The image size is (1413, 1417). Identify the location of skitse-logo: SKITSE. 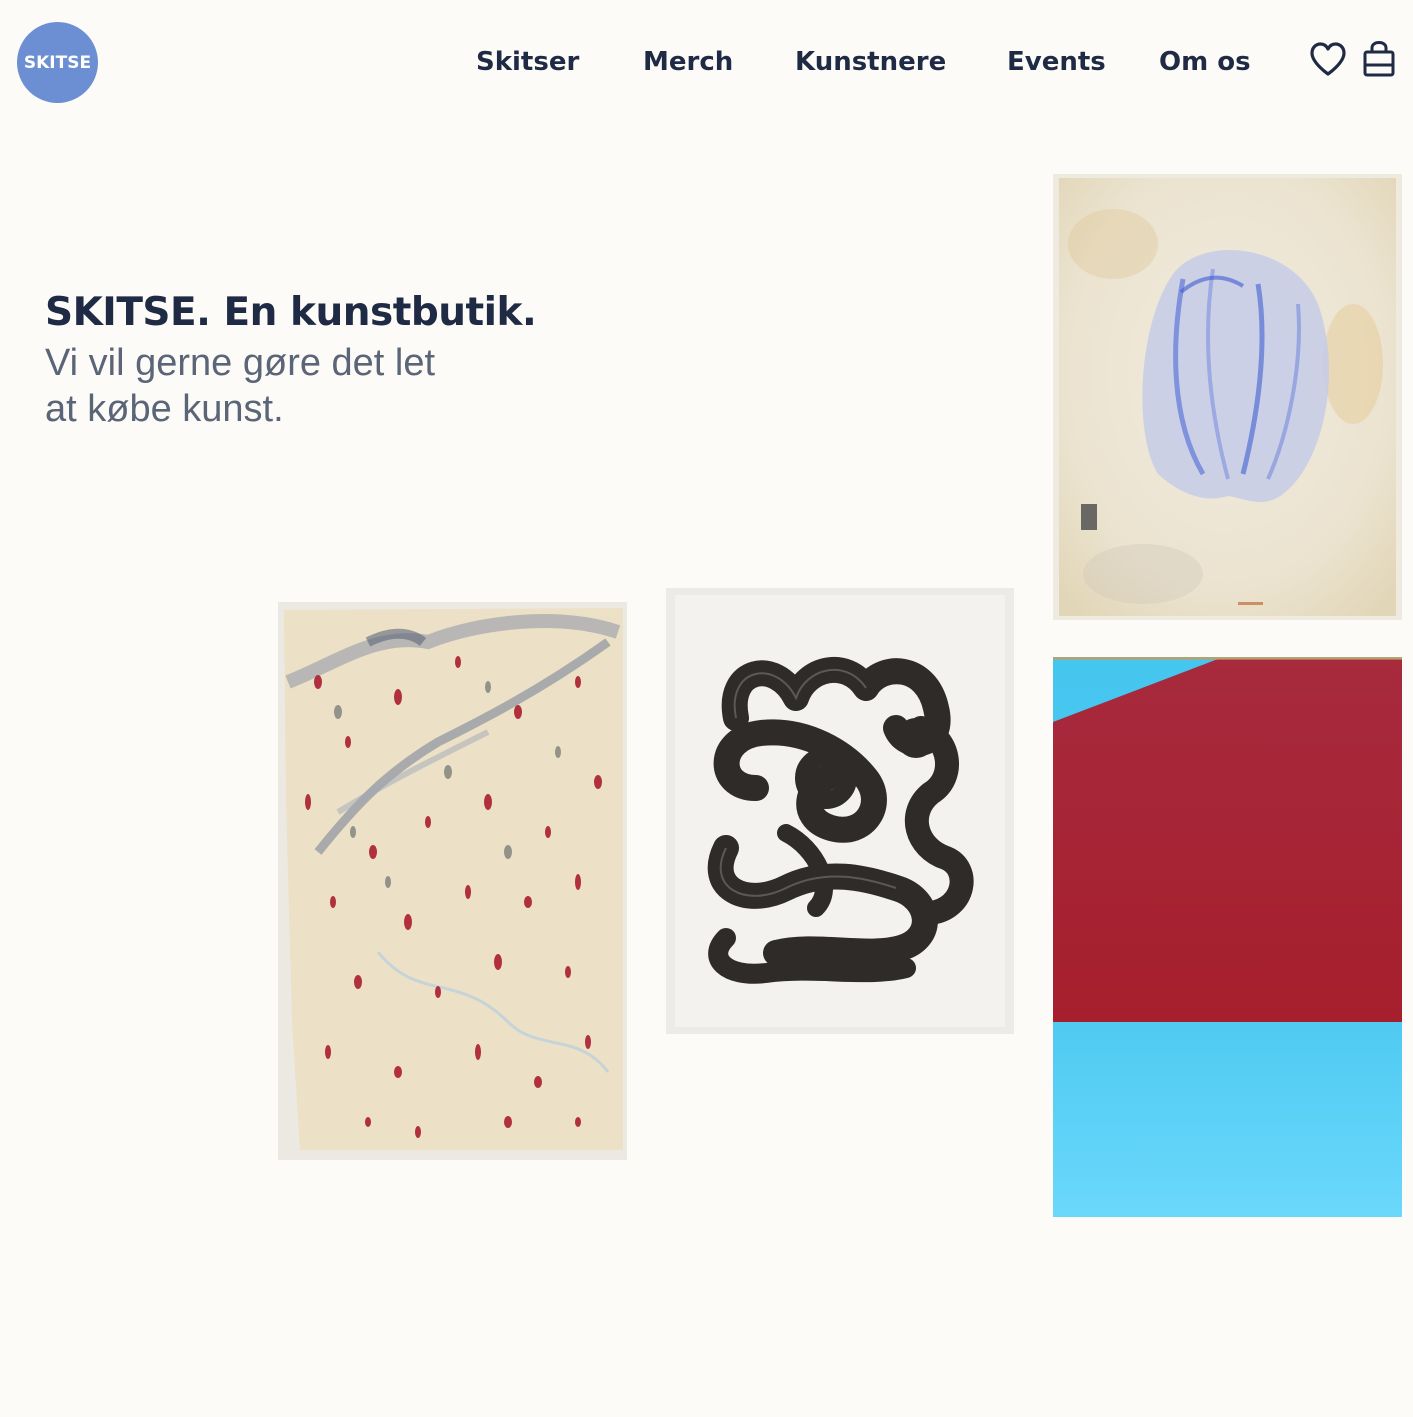
(57, 62).